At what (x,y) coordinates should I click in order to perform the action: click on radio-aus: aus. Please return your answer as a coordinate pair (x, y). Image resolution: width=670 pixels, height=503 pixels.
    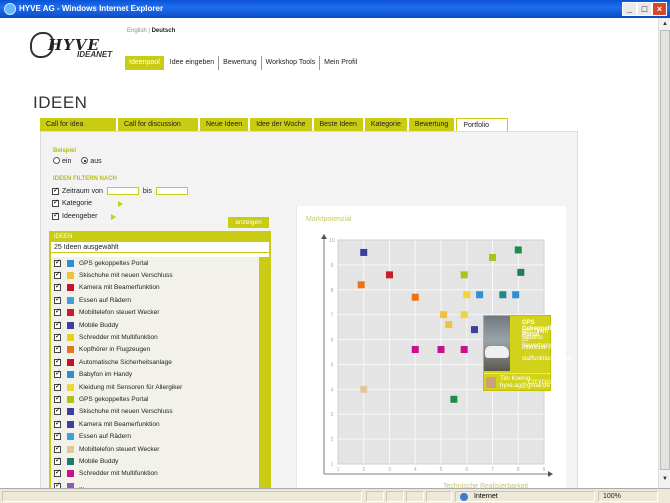
    Looking at the image, I should click on (91, 161).